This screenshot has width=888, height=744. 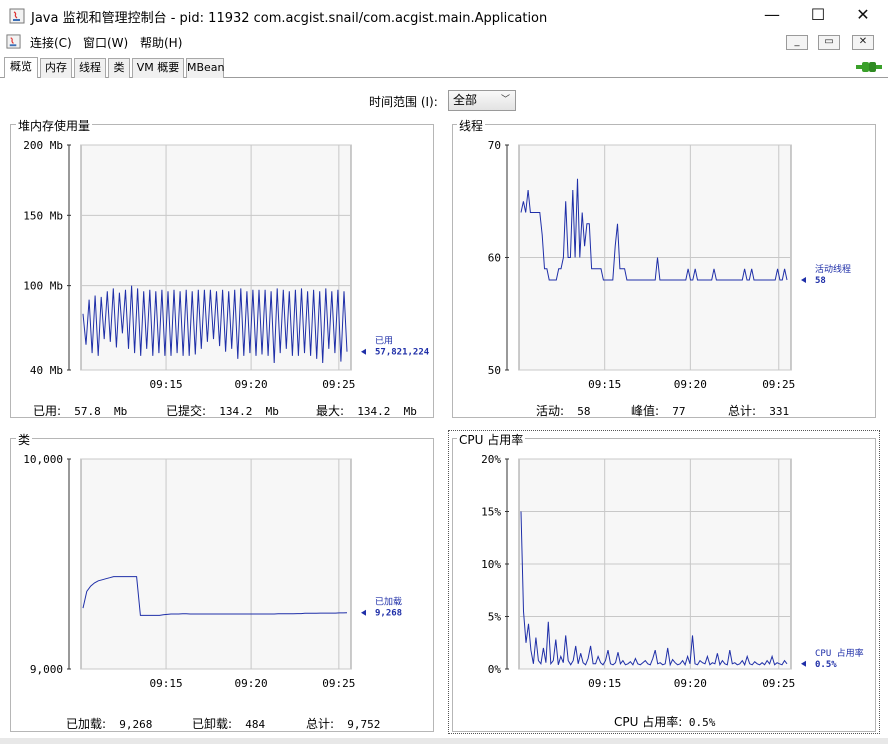 What do you see at coordinates (56, 68) in the screenshot?
I see `tab-memory: 内存` at bounding box center [56, 68].